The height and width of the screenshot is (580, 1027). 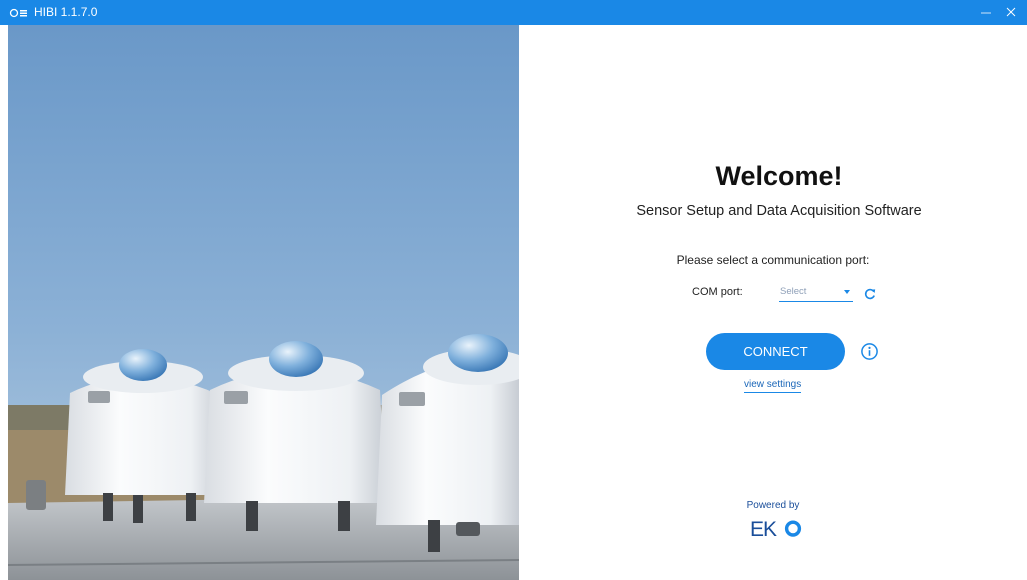 I want to click on com-port-select: Select, so click(x=816, y=291).